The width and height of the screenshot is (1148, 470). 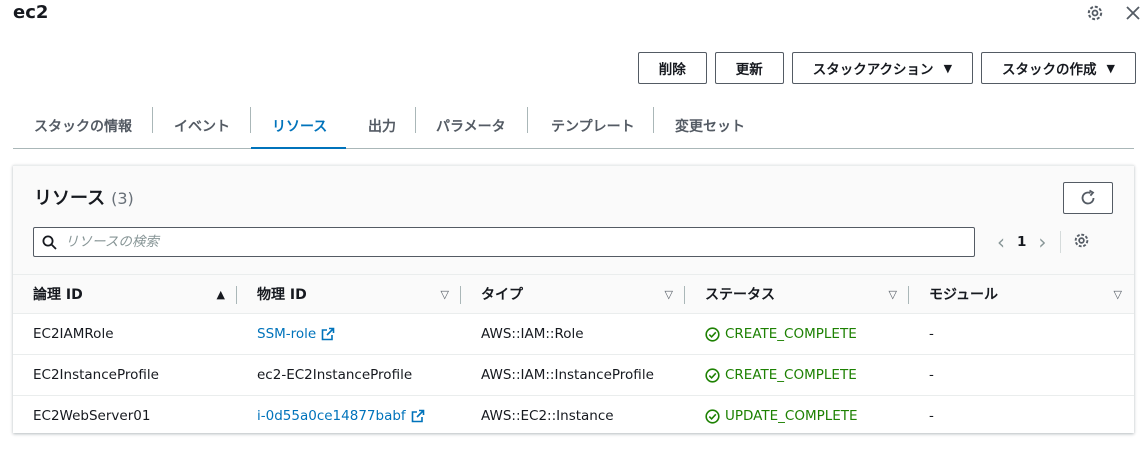 What do you see at coordinates (567, 375) in the screenshot?
I see `resource-type: AWS::IAM::InstanceProfile` at bounding box center [567, 375].